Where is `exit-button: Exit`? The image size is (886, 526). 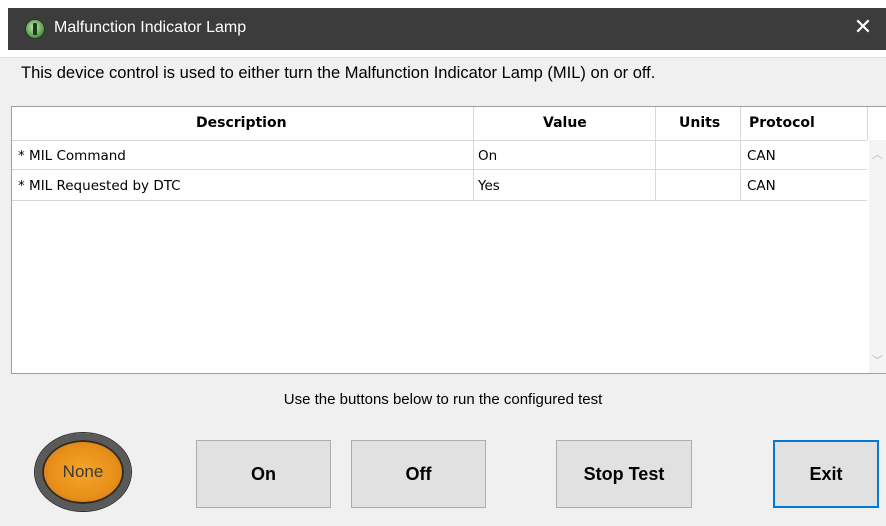
exit-button: Exit is located at coordinates (826, 474).